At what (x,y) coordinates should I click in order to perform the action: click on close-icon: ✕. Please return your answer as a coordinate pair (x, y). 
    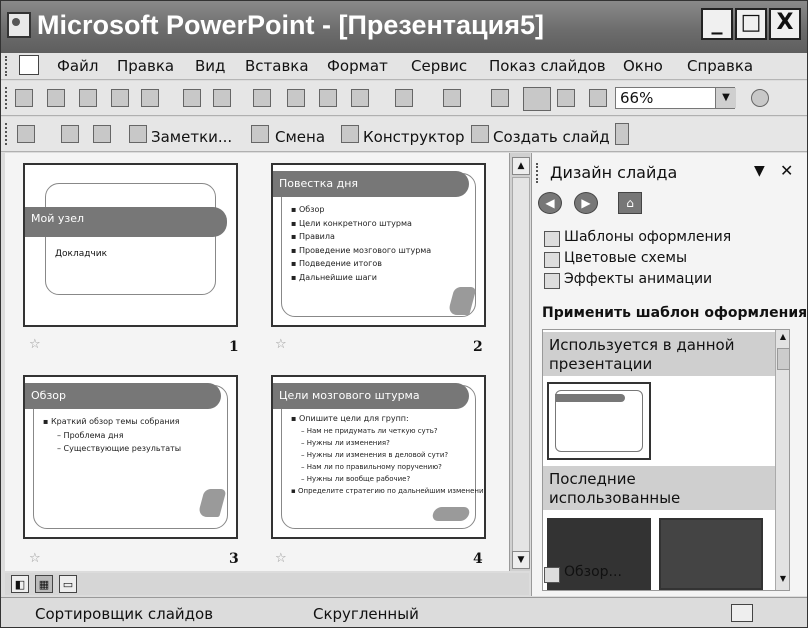
    Looking at the image, I should click on (786, 170).